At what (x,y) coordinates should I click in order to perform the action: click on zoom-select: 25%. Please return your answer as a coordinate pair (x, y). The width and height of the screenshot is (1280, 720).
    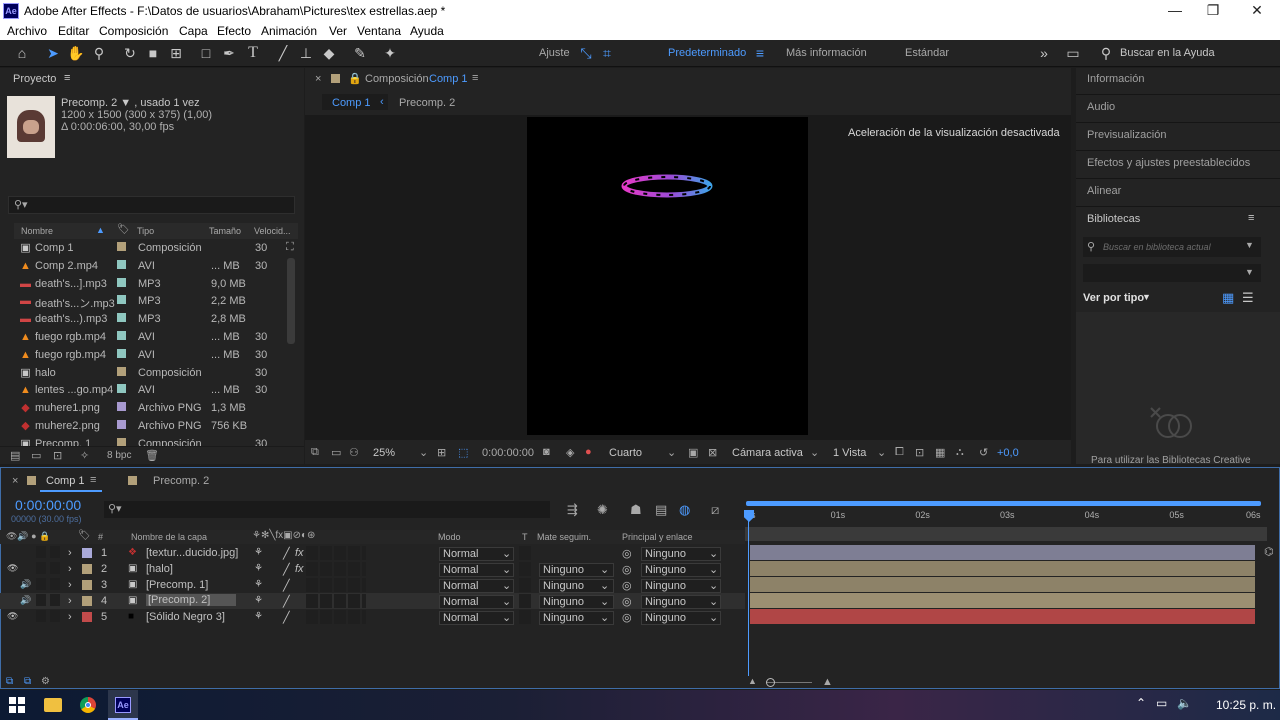
    Looking at the image, I should click on (384, 453).